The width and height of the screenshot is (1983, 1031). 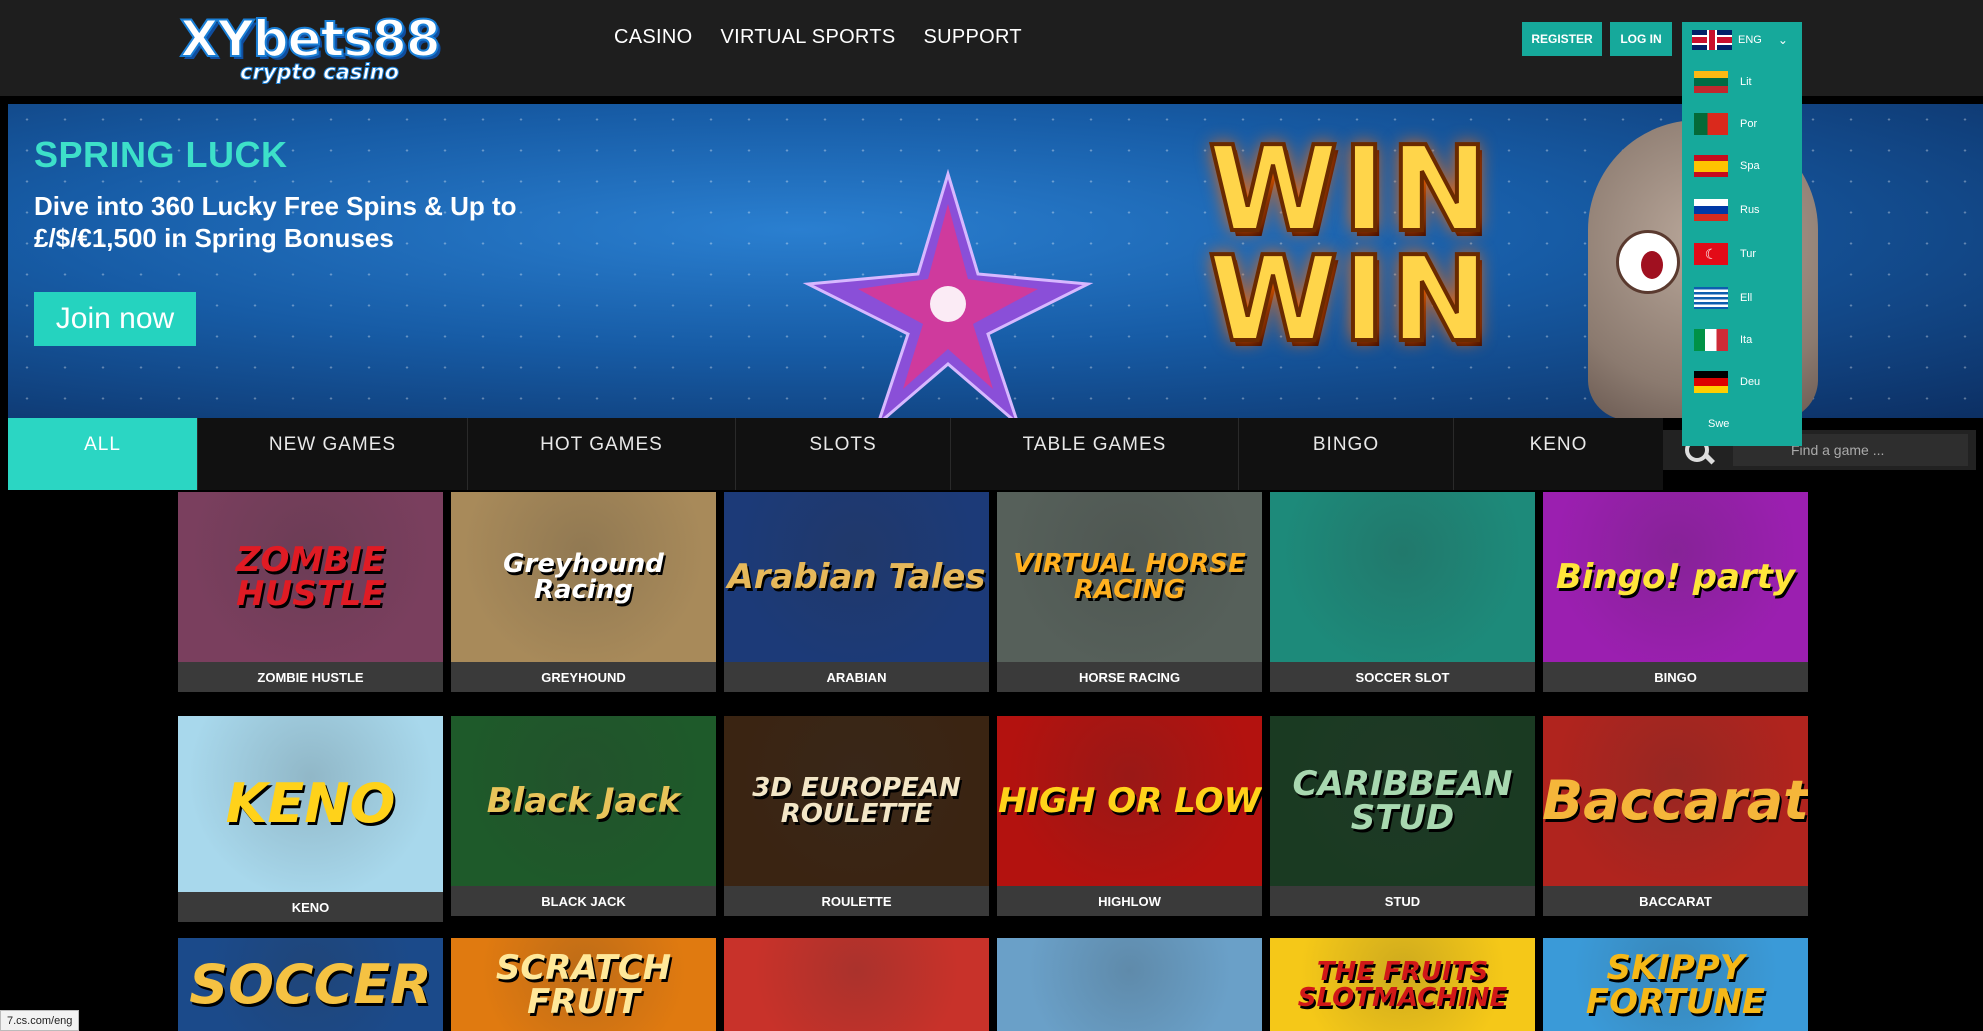 I want to click on tab-keno: KENO, so click(x=1558, y=454).